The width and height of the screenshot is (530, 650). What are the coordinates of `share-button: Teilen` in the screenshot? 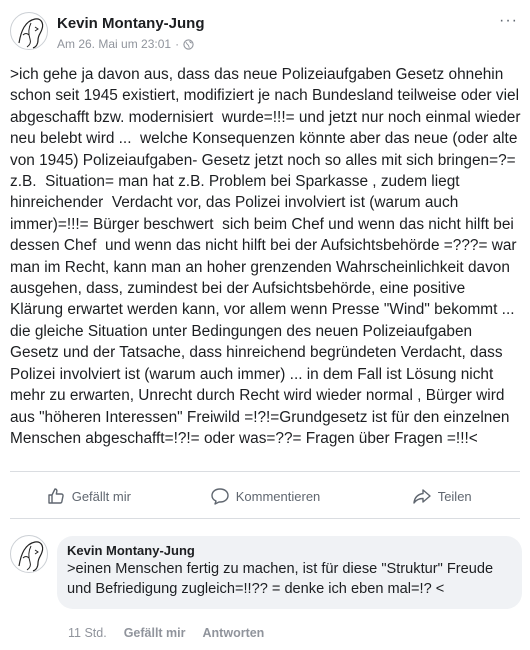 It's located at (441, 496).